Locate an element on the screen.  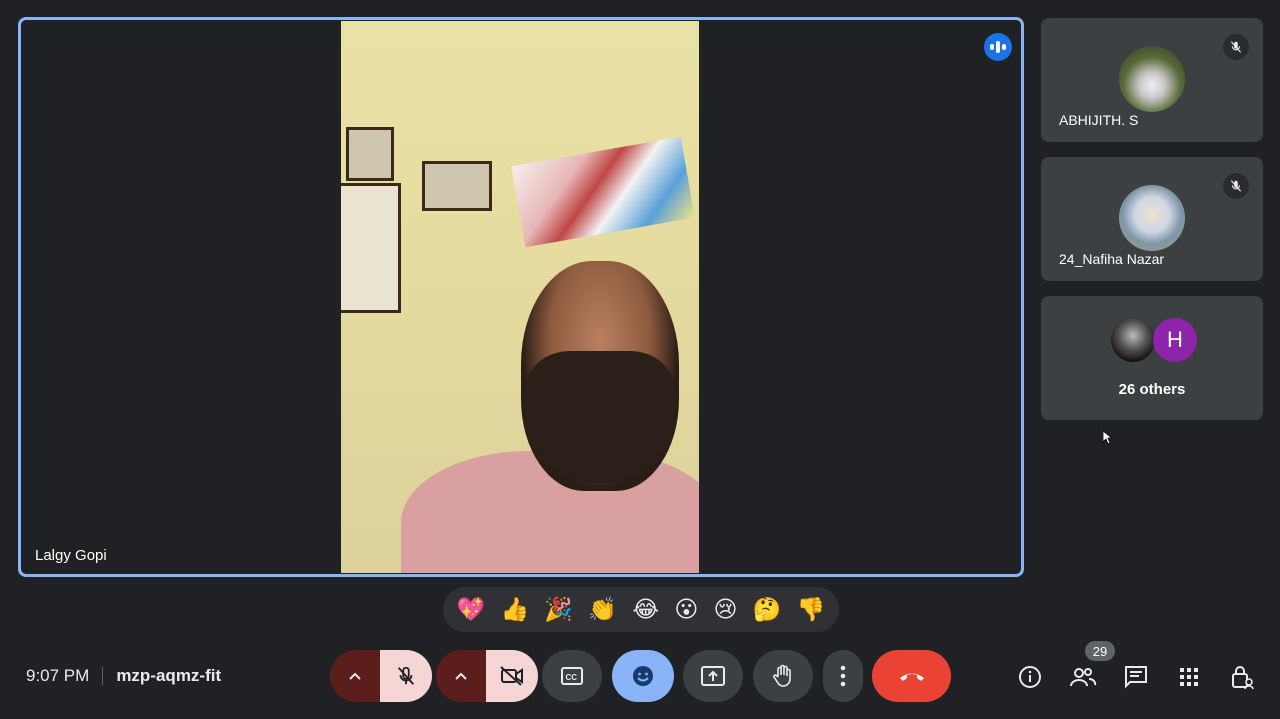
meeting-info: 9:07 PM mzp-aqmz-fit is located at coordinates (123, 676).